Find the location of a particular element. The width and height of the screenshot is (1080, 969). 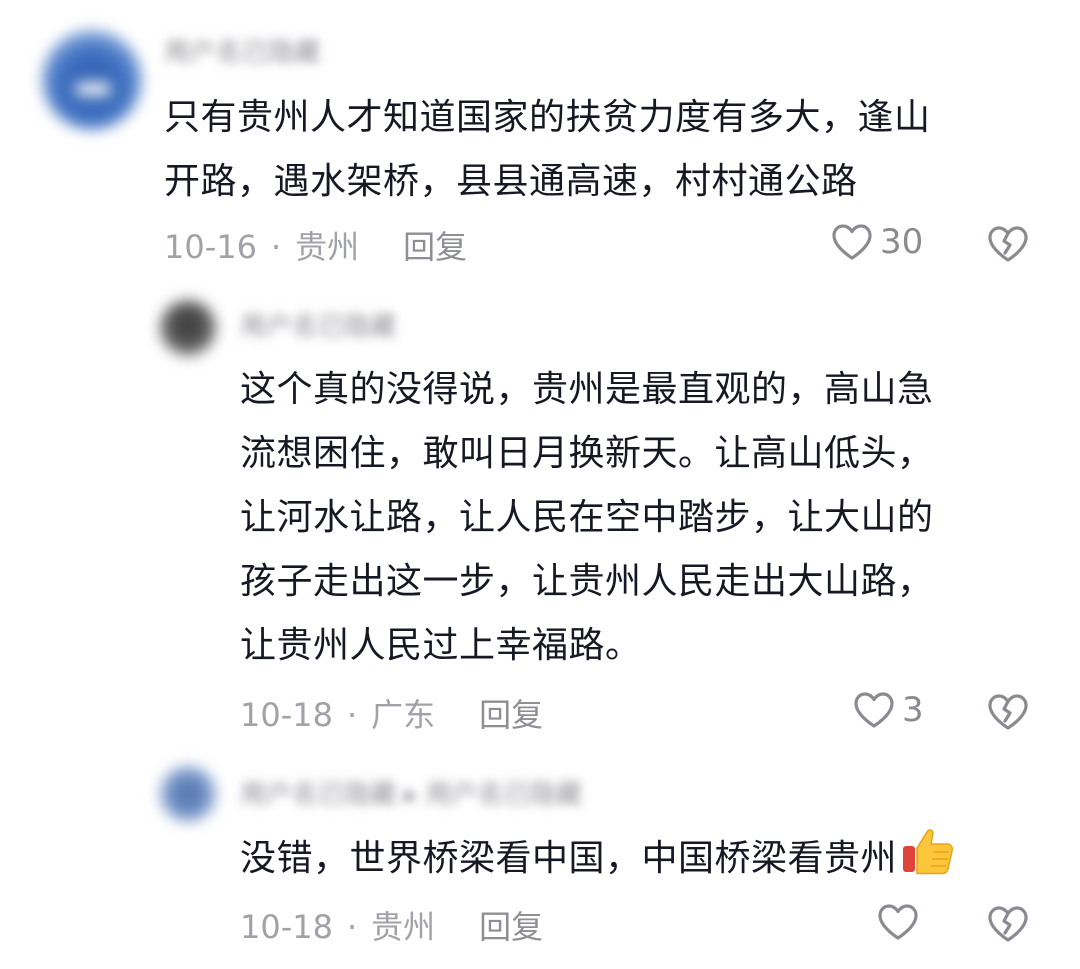

comment-meta: 10-18 · 贵州 回复 is located at coordinates (391, 925).